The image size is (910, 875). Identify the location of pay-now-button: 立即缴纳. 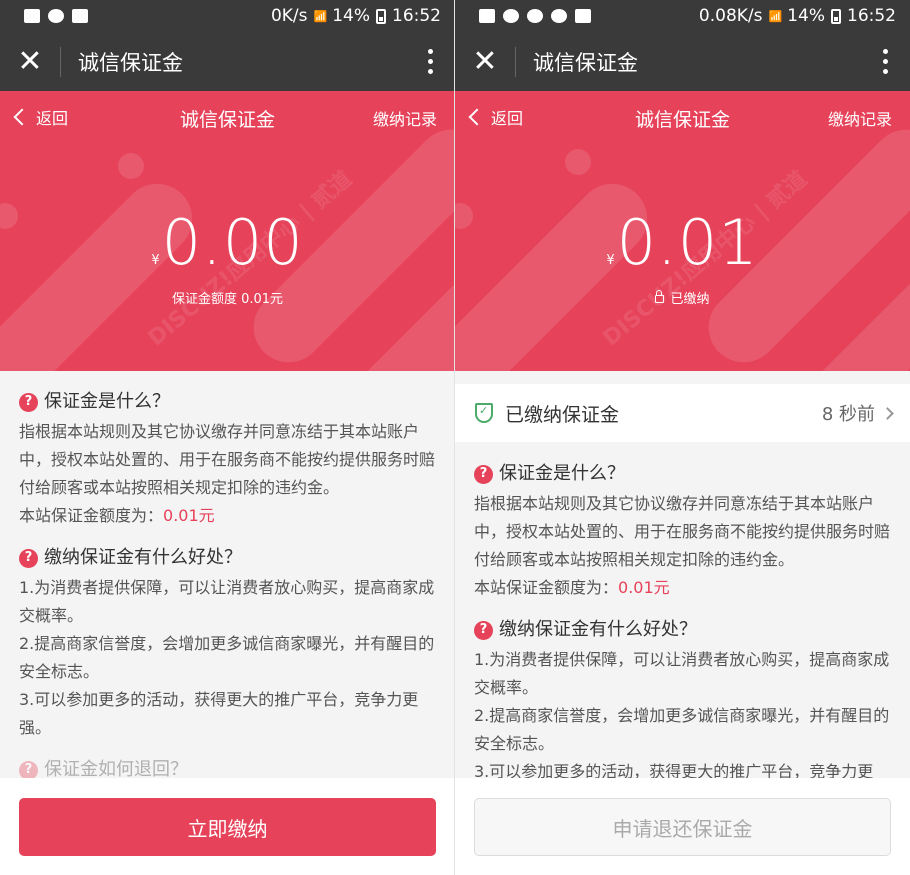
(227, 827).